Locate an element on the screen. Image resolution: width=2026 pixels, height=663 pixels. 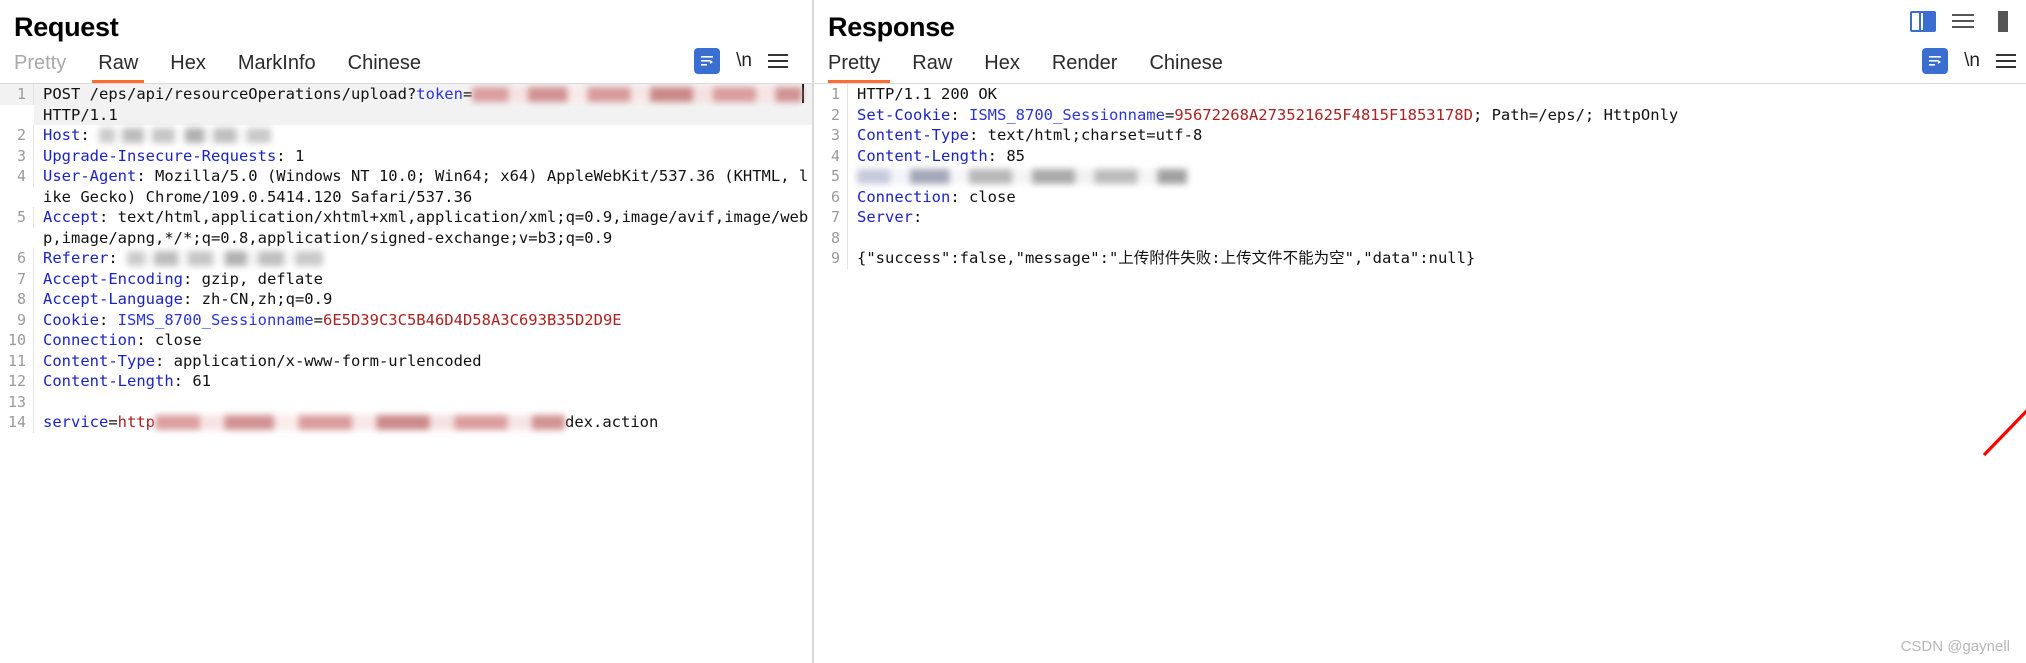
code-token: Server is located at coordinates (885, 217).